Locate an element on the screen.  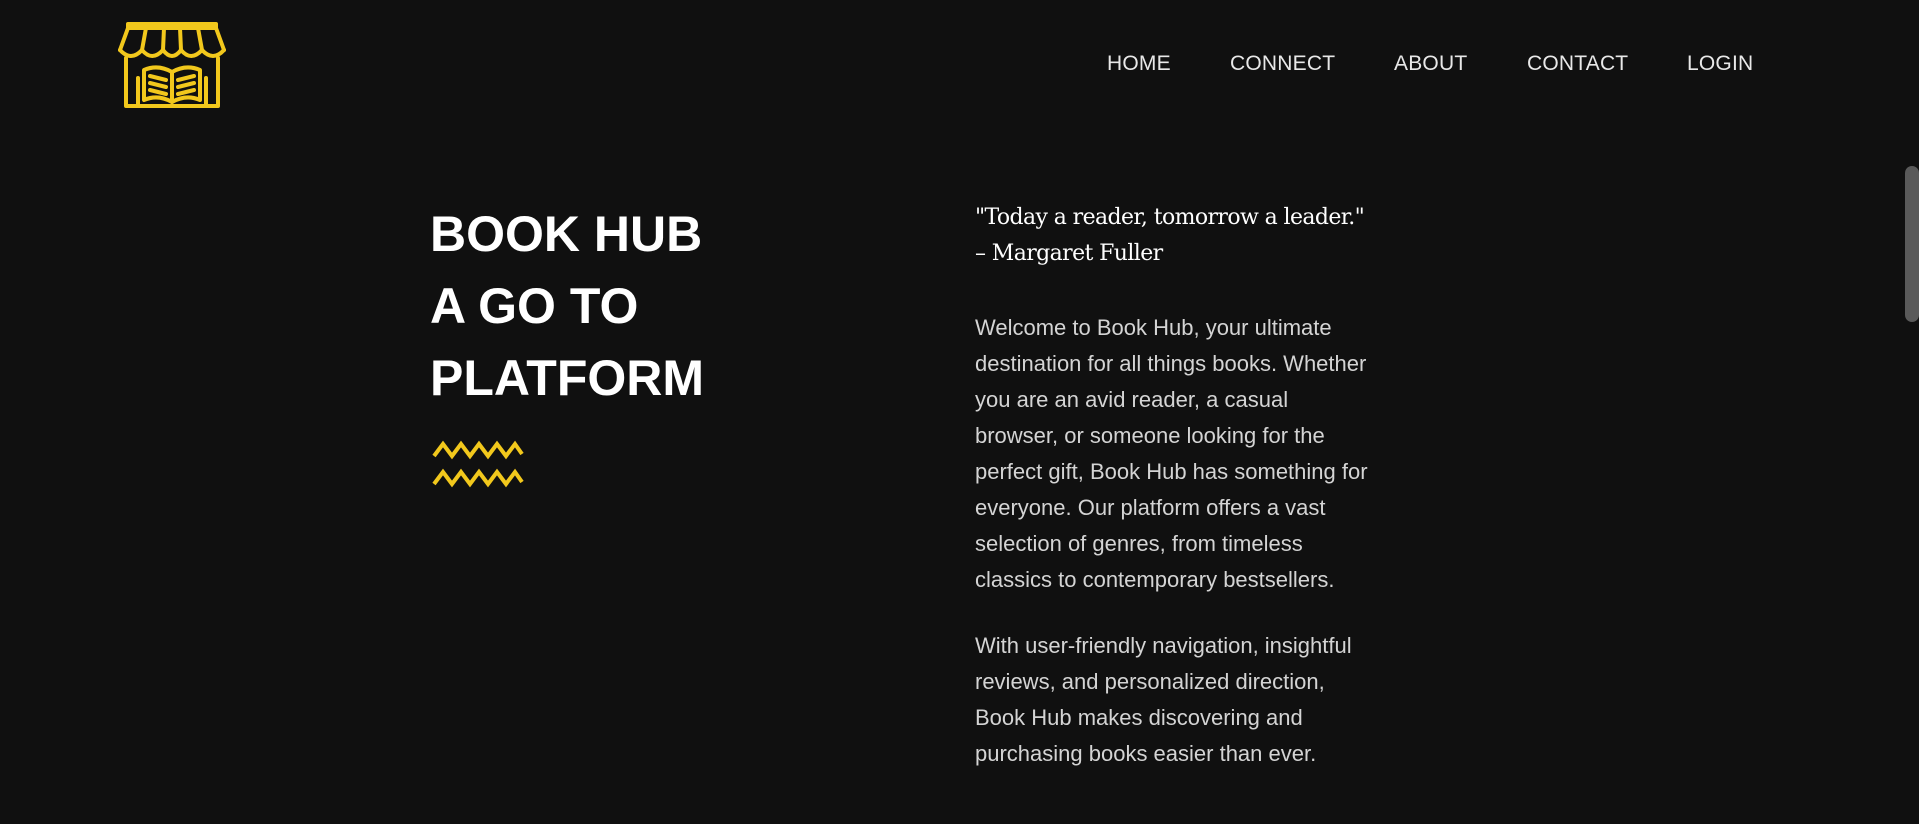
hero-title: BOOK HUB A GO TO PLATFORM is located at coordinates (567, 306).